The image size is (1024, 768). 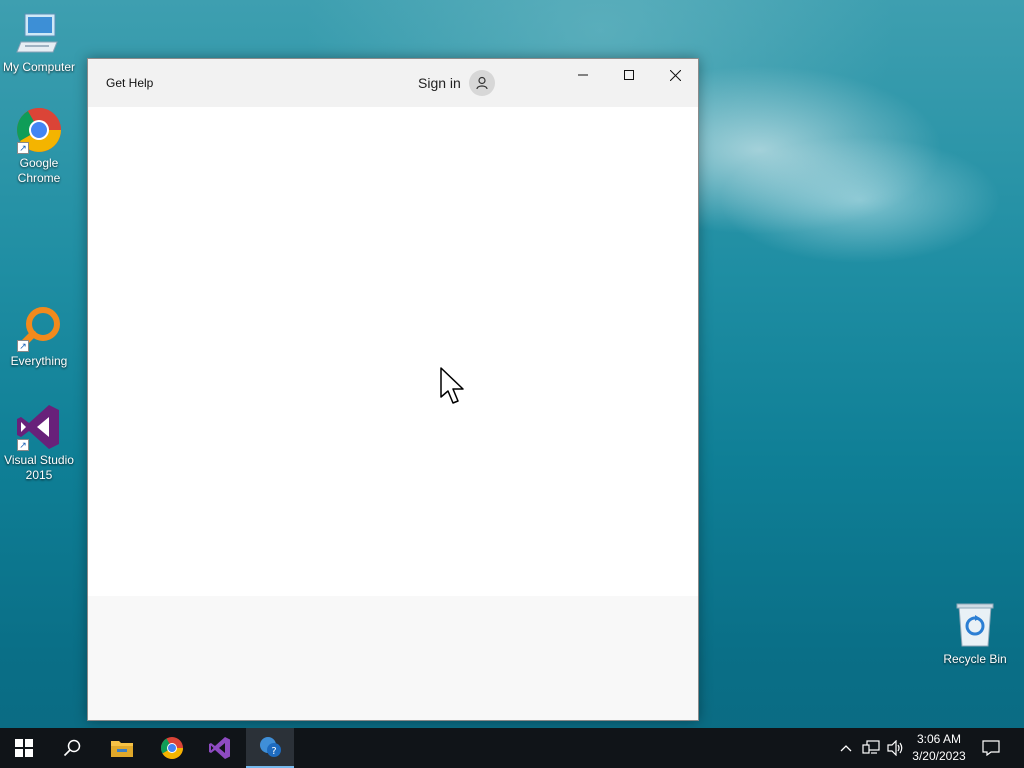 I want to click on action-center-button, so click(x=991, y=748).